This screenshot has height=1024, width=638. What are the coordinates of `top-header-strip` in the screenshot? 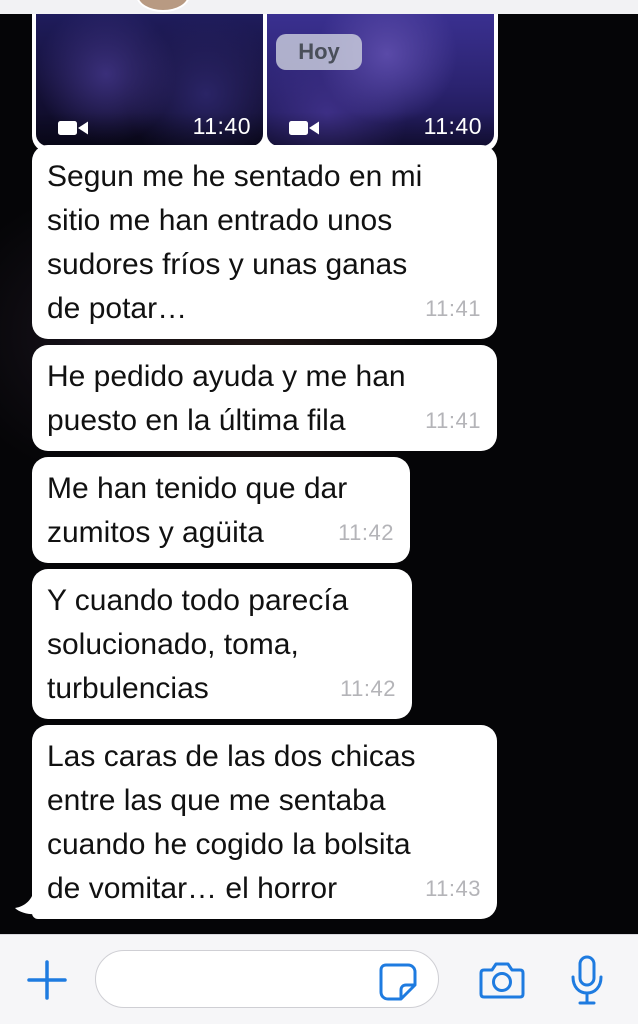 It's located at (319, 7).